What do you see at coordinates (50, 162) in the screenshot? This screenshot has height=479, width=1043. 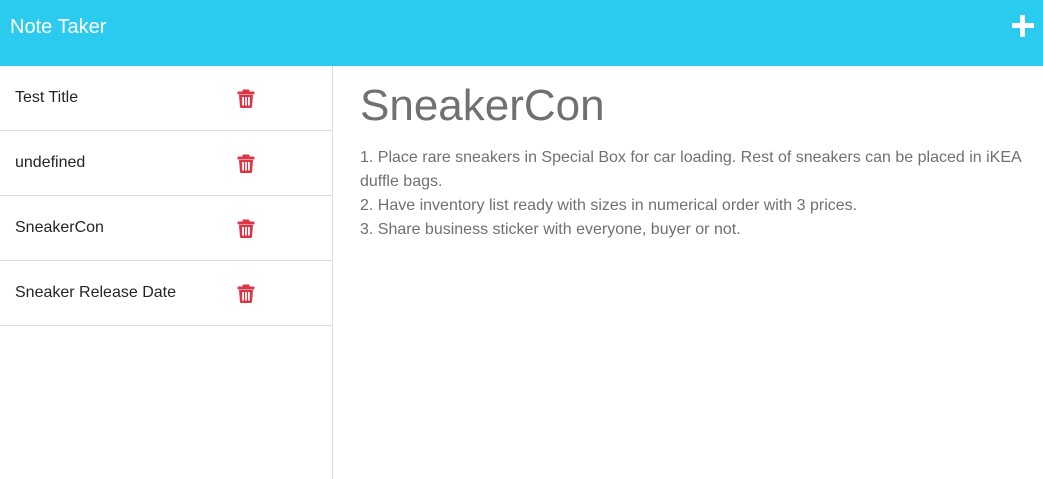 I see `note-title: undefined` at bounding box center [50, 162].